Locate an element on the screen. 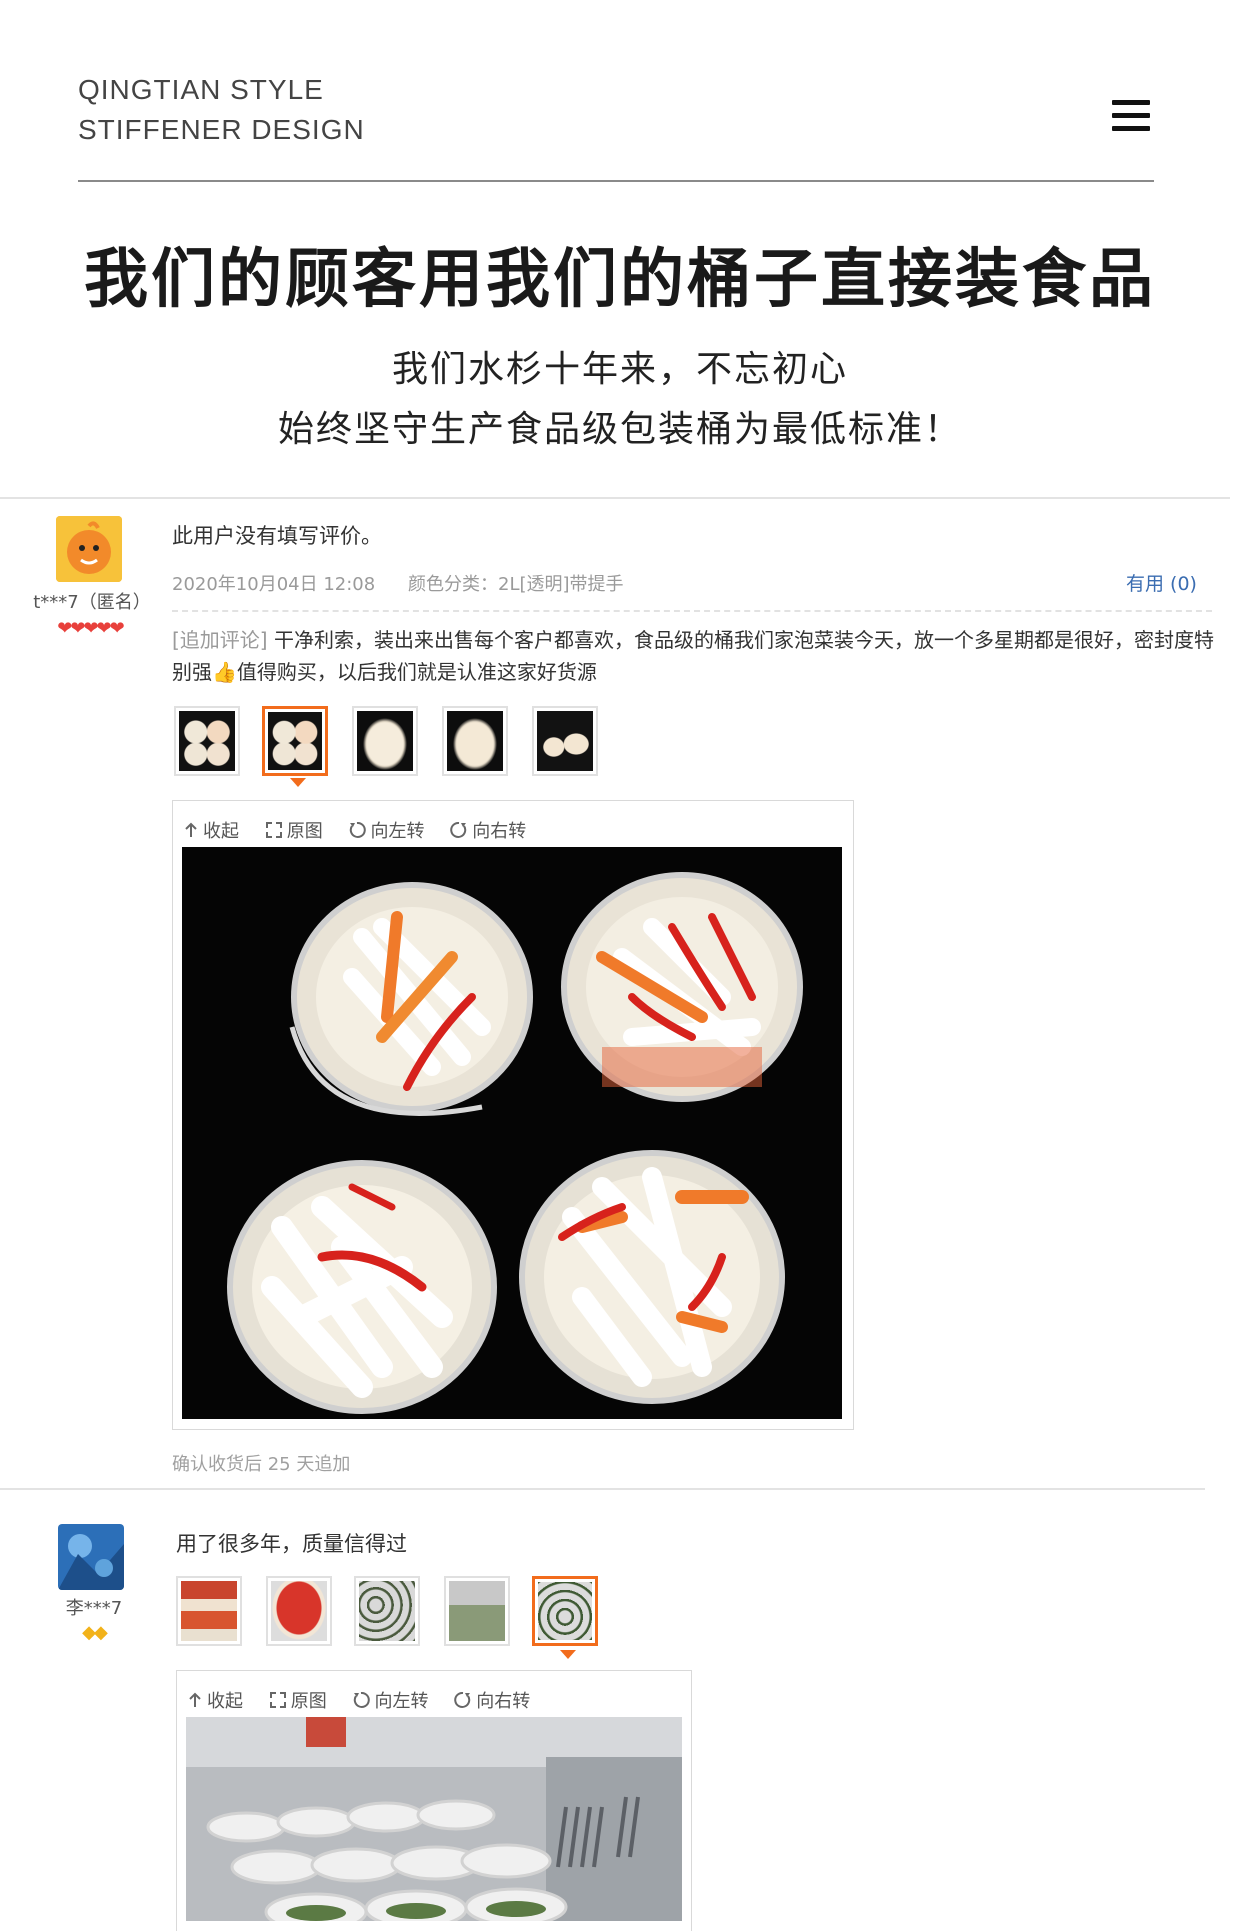 This screenshot has height=1931, width=1240. brand-line-1: QINGTIAN STYLE is located at coordinates (201, 89).